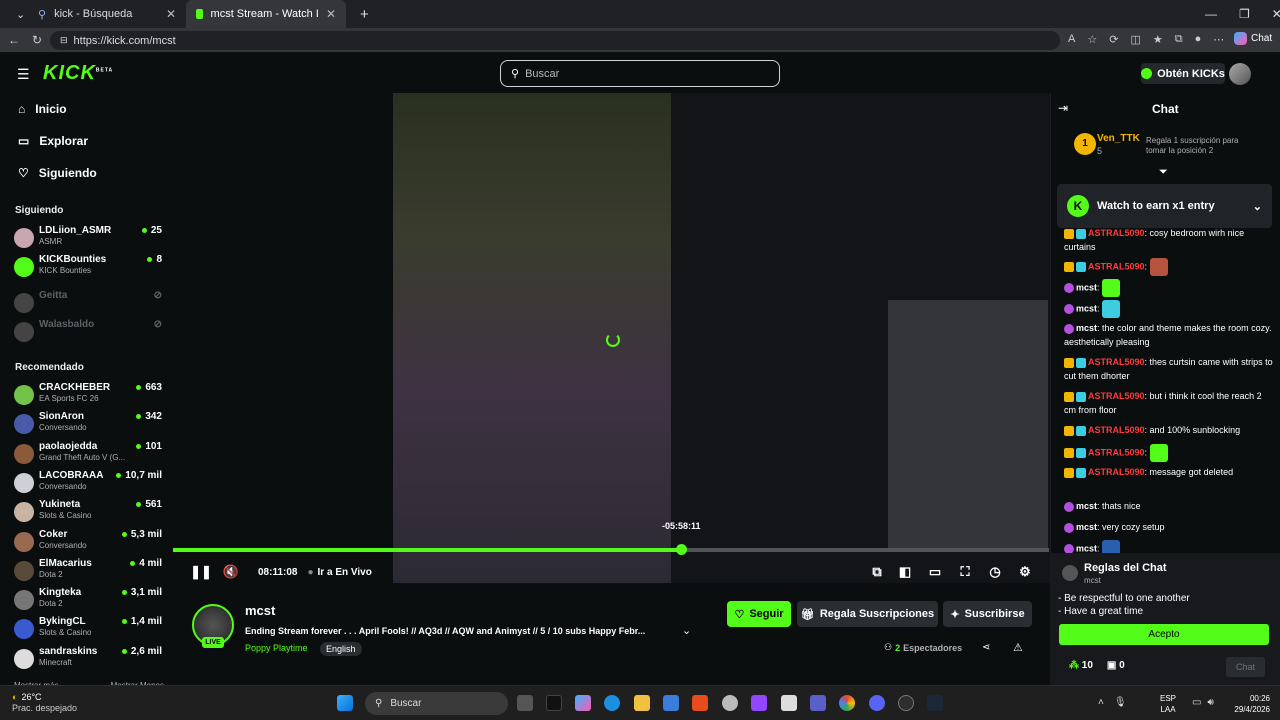 The height and width of the screenshot is (720, 1280). I want to click on accept-rules-button: Acepto, so click(1164, 634).